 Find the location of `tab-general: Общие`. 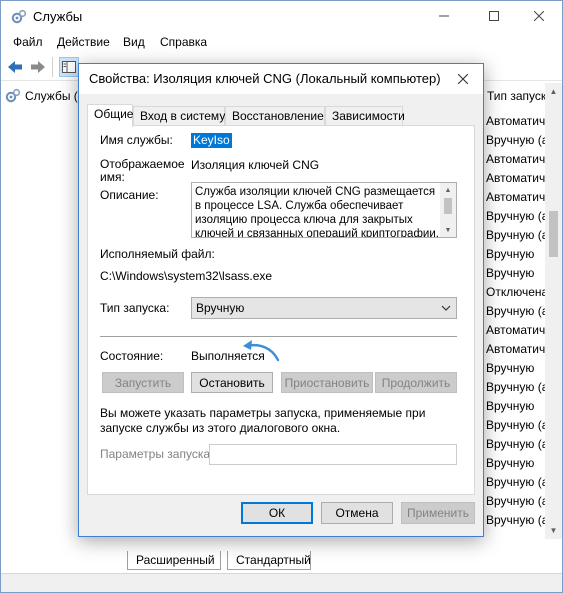

tab-general: Общие is located at coordinates (110, 115).